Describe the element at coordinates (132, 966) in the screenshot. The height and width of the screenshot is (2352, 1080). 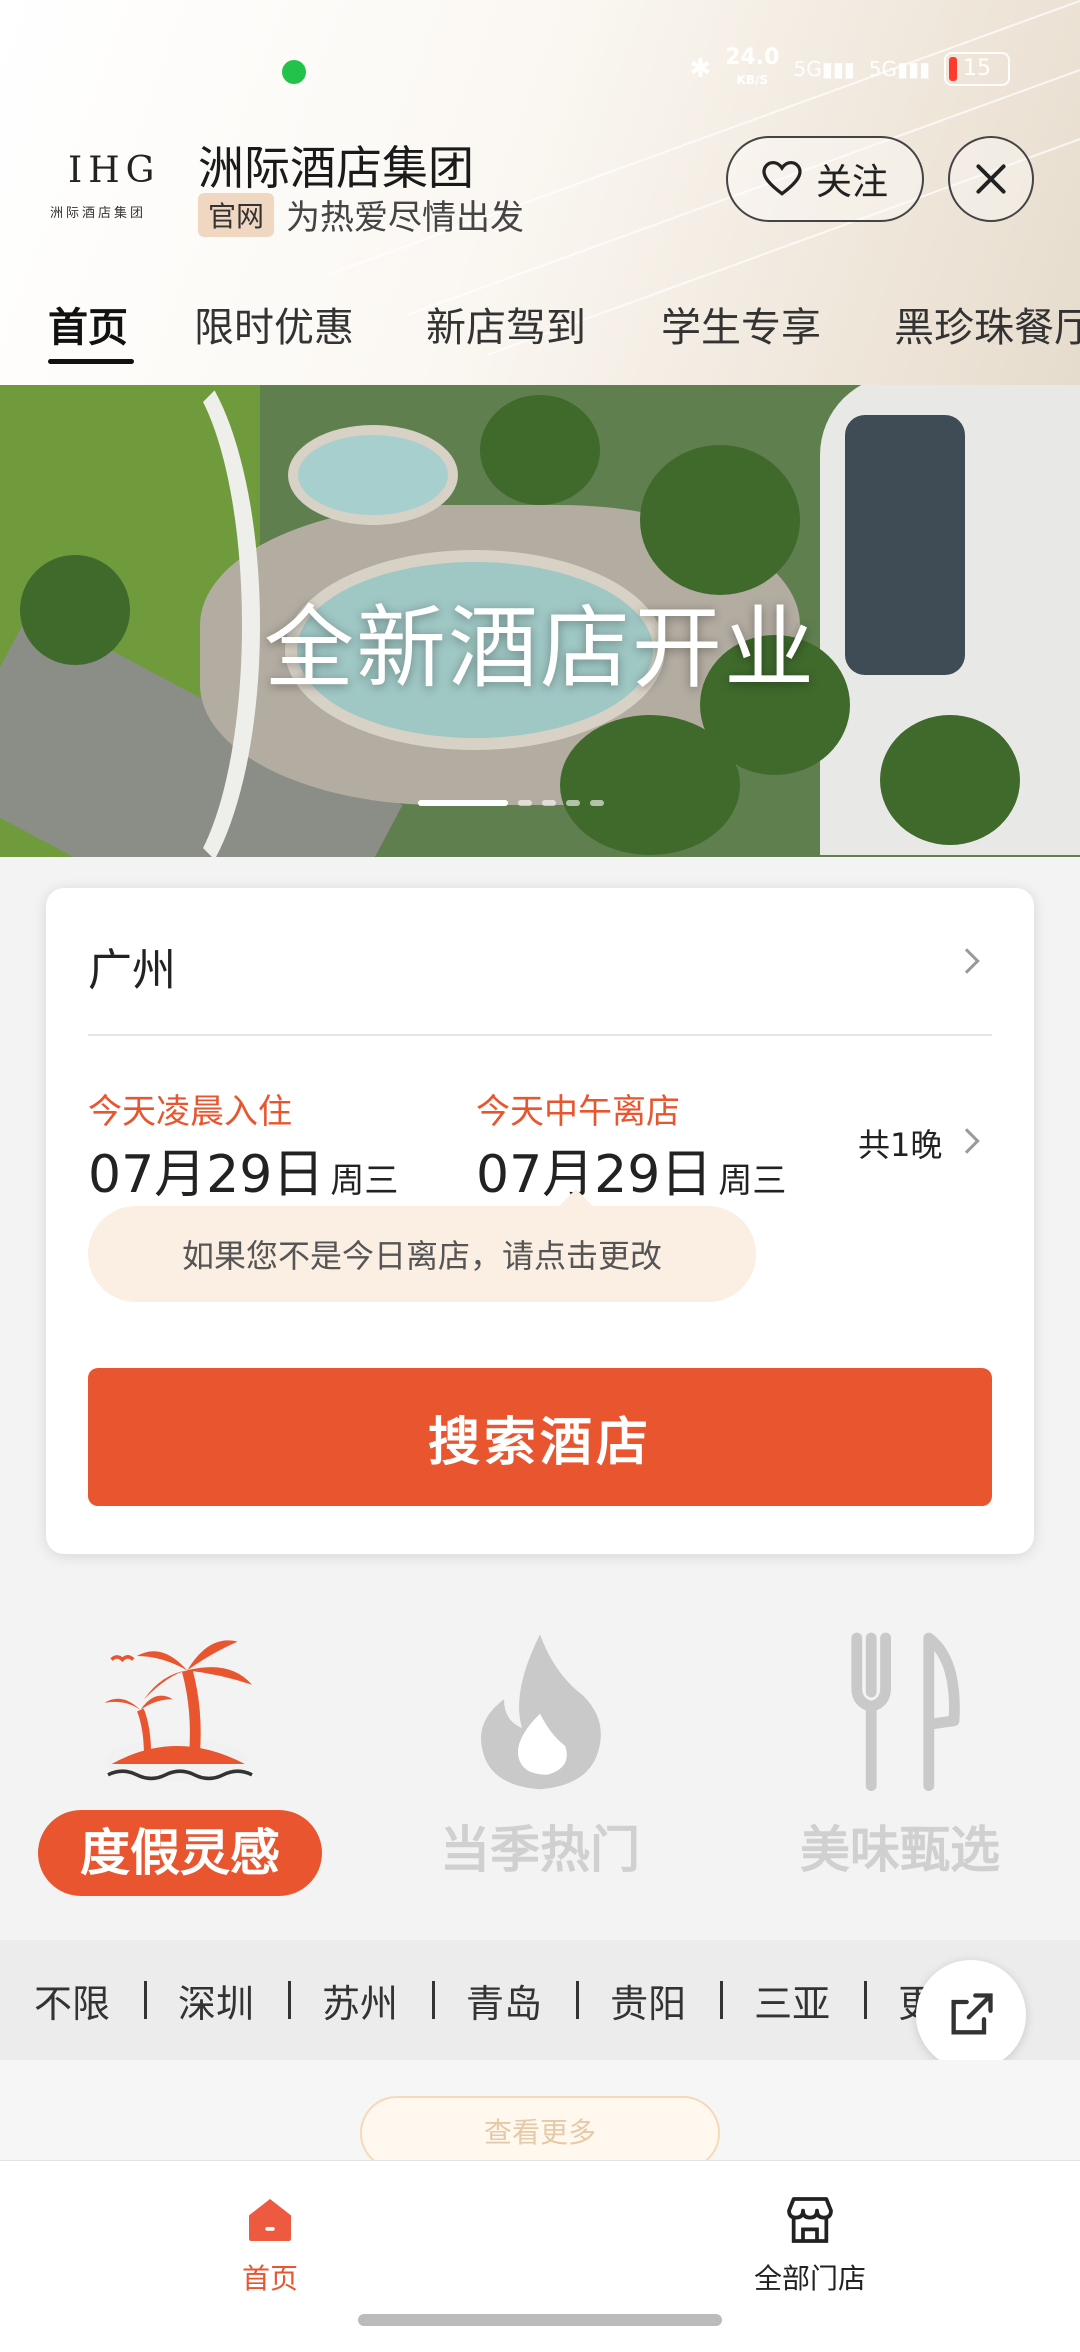
I see `city-selector: 广州` at that location.